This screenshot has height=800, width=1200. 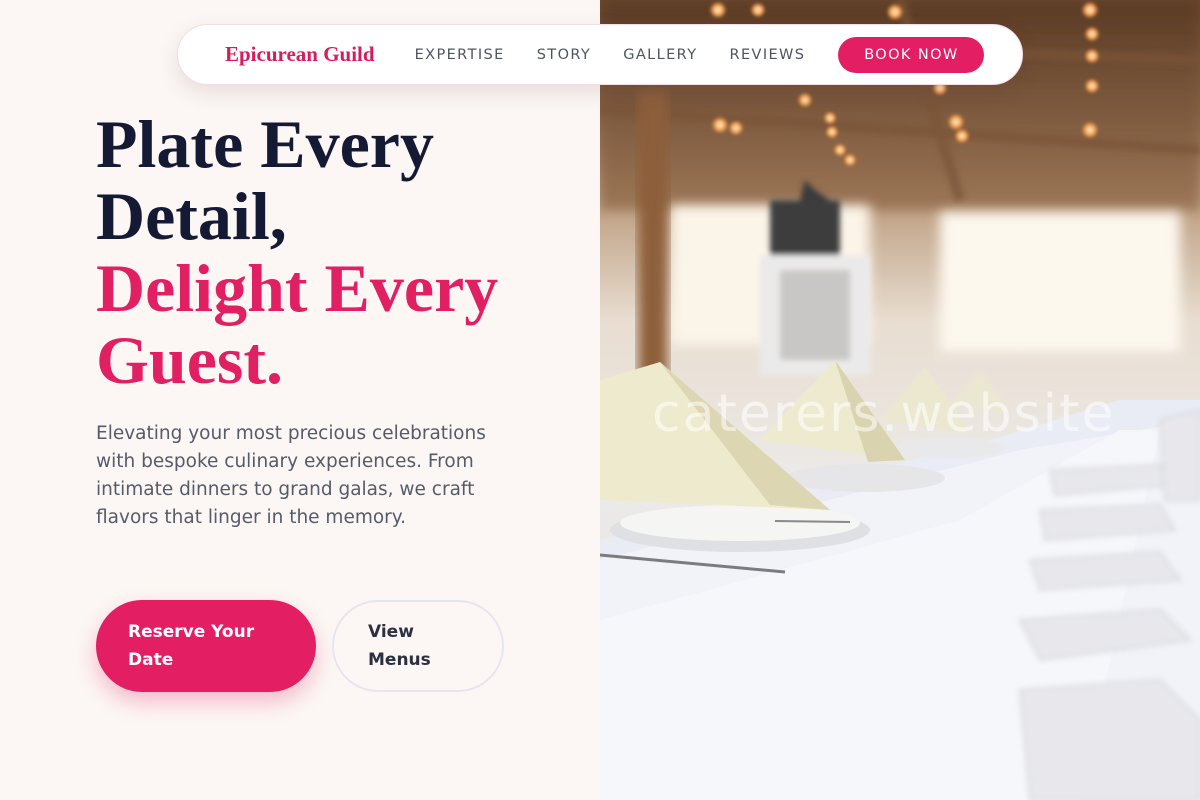 What do you see at coordinates (460, 55) in the screenshot?
I see `nav-link-expertise: EXPERTISE` at bounding box center [460, 55].